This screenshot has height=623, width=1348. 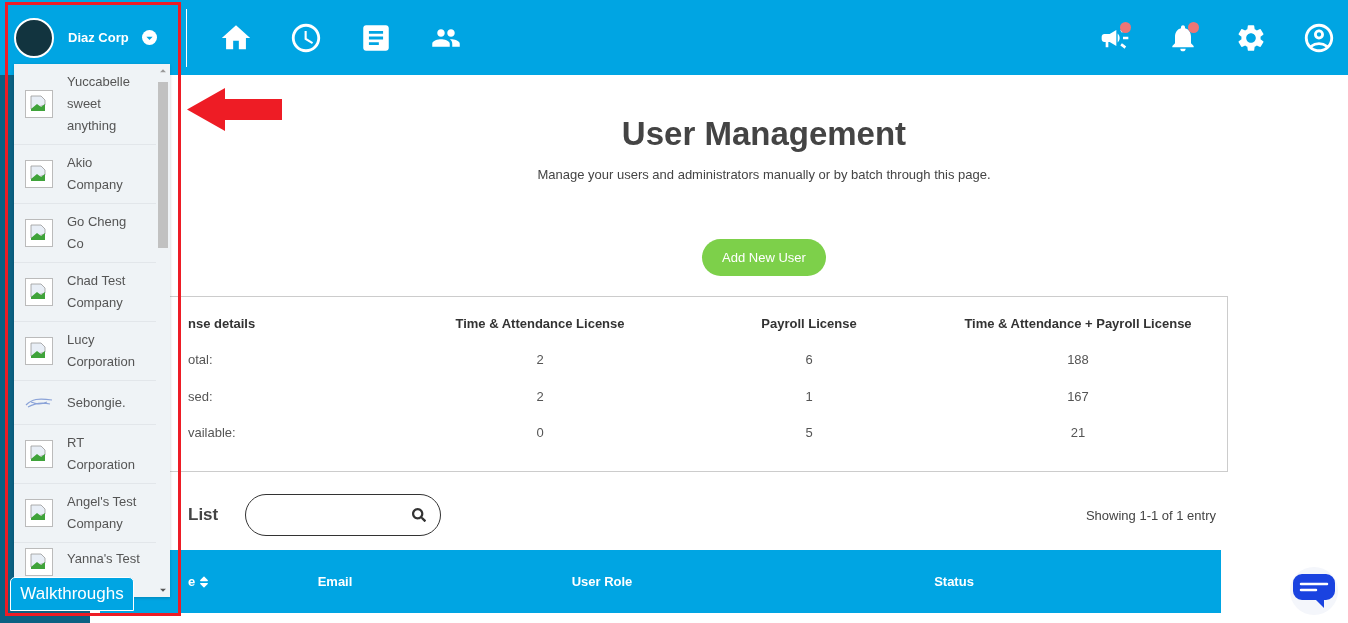 I want to click on company-option: Chad Test Company, so click(x=85, y=292).